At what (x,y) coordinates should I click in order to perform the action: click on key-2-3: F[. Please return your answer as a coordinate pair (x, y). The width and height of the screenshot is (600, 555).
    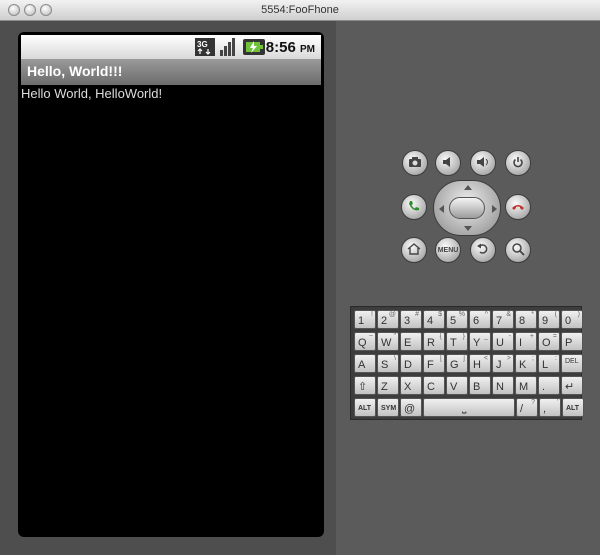
    Looking at the image, I should click on (434, 363).